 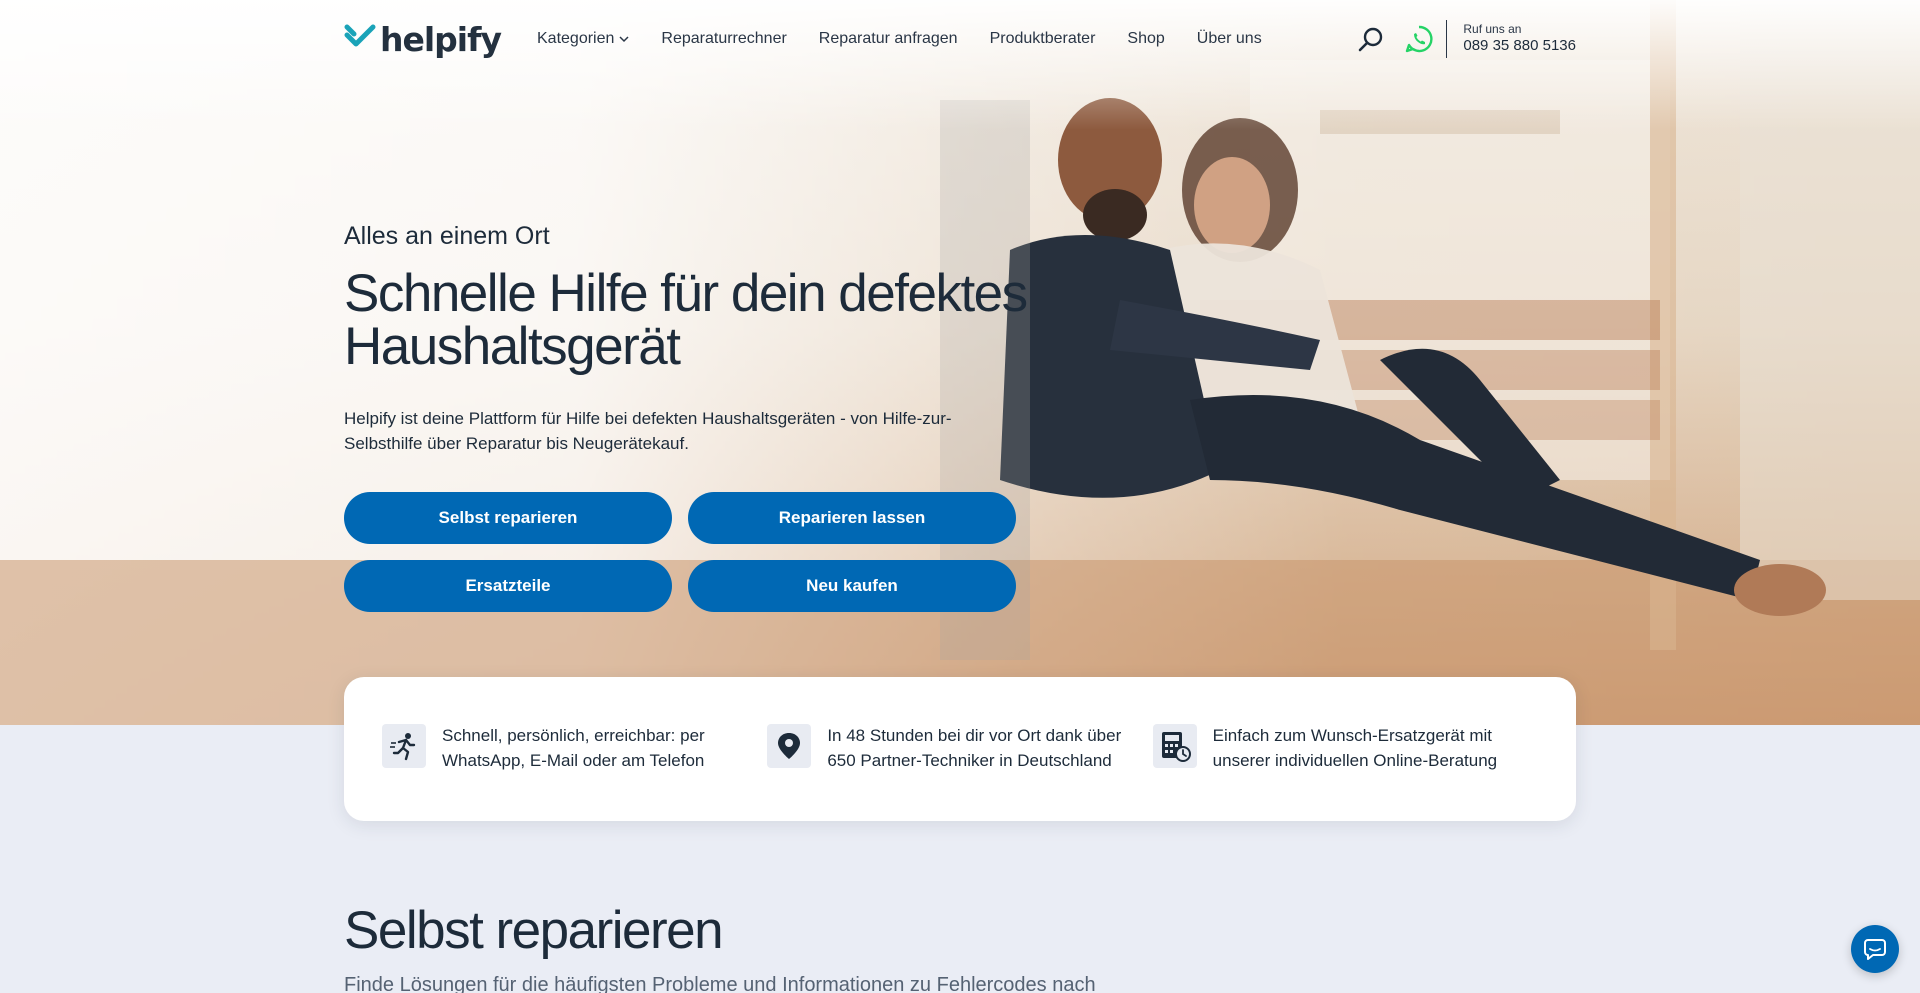 I want to click on chat-bubble-icon, so click(x=1875, y=949).